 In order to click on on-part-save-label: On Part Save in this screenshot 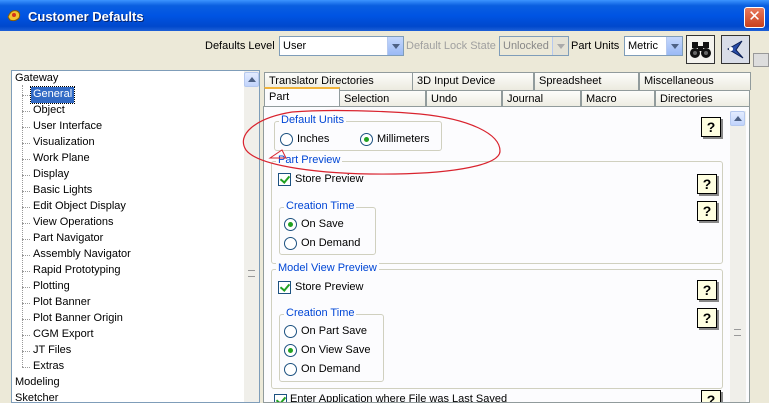, I will do `click(334, 331)`.